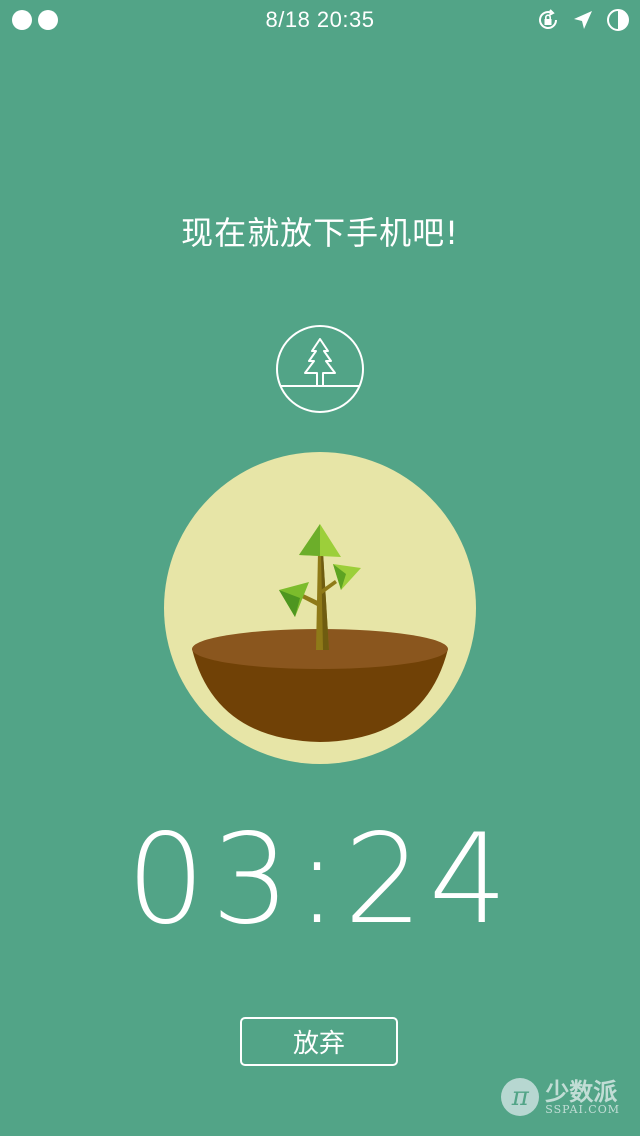 The image size is (640, 1136). What do you see at coordinates (211, 880) in the screenshot?
I see `timer-minutes: 03` at bounding box center [211, 880].